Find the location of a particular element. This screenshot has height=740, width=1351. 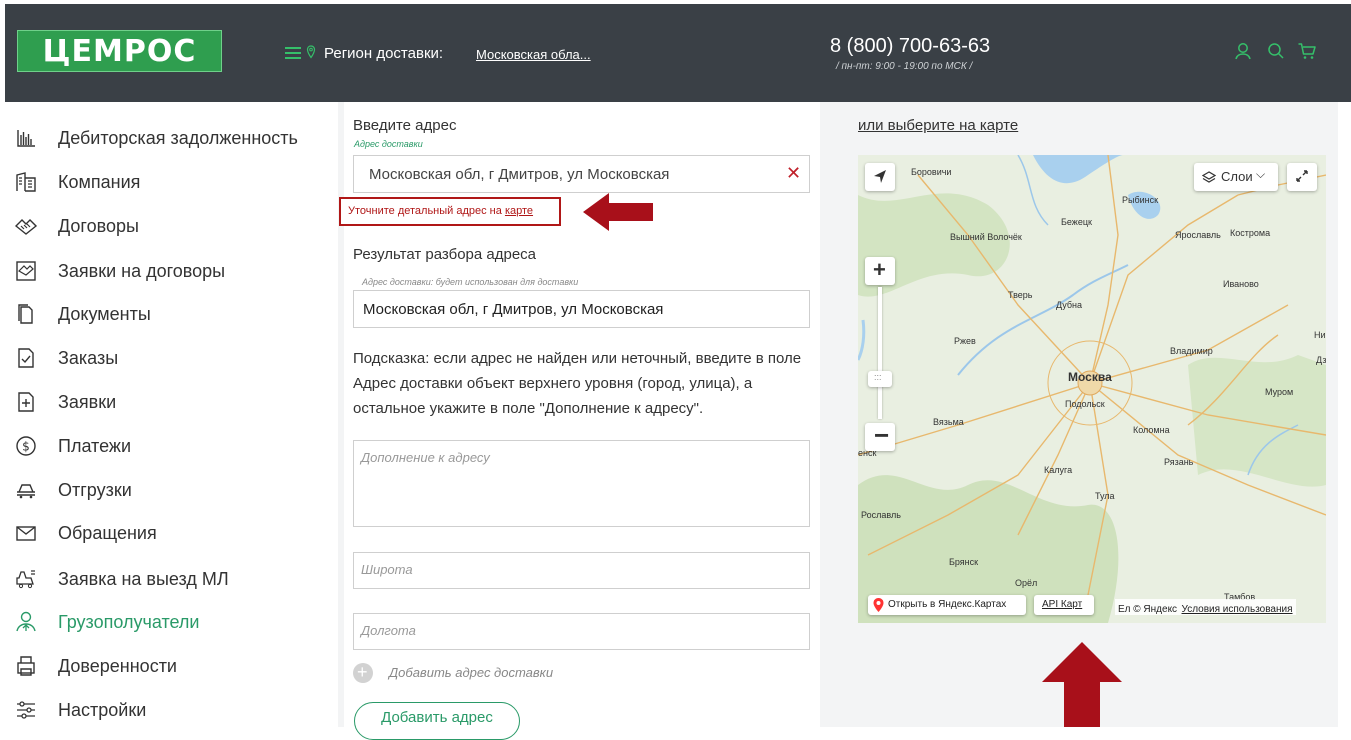

open-yandex-label: Открыть в Яндекс.Картах is located at coordinates (947, 604).